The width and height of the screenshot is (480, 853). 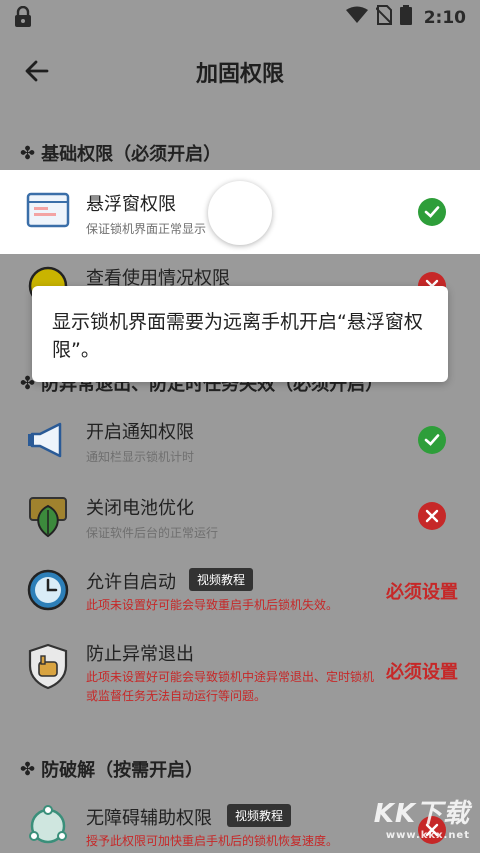 I want to click on section-title: 基础权限（必须开启）, so click(x=131, y=154).